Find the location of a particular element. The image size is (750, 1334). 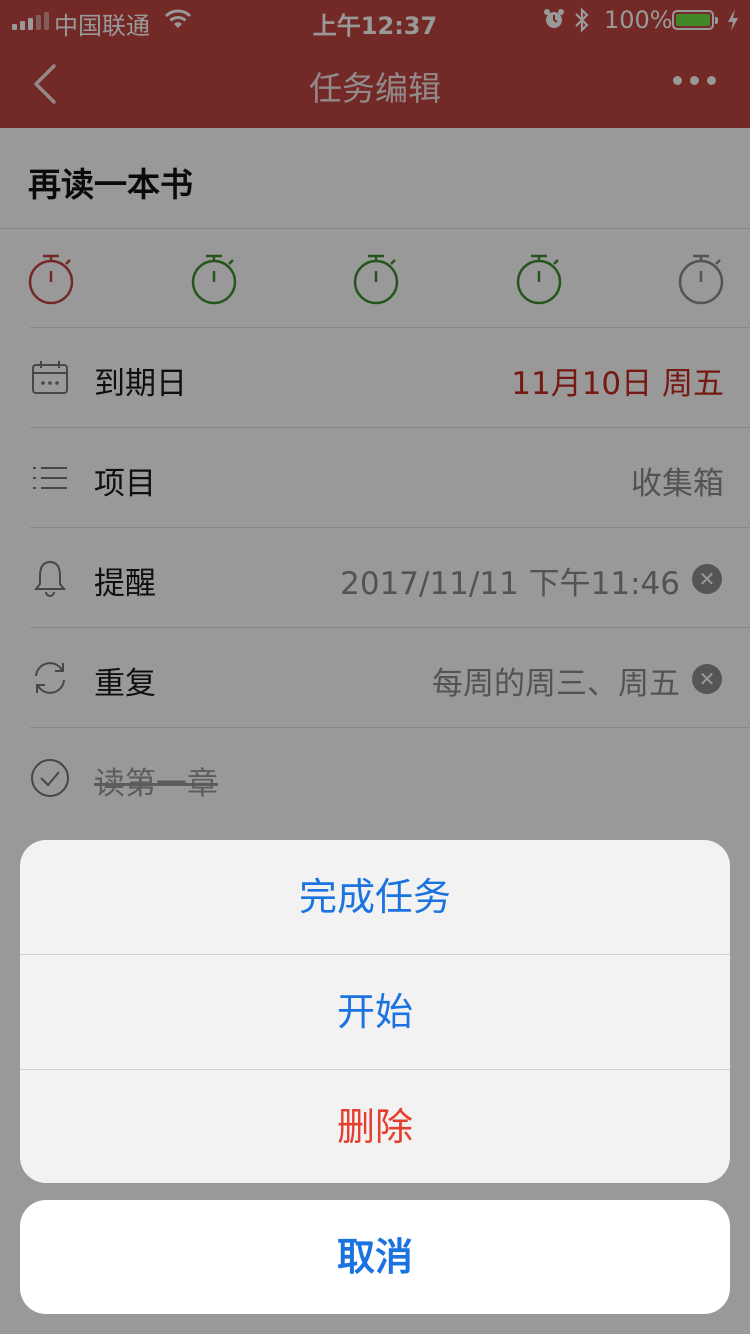

start-button: 开始 is located at coordinates (375, 1012).